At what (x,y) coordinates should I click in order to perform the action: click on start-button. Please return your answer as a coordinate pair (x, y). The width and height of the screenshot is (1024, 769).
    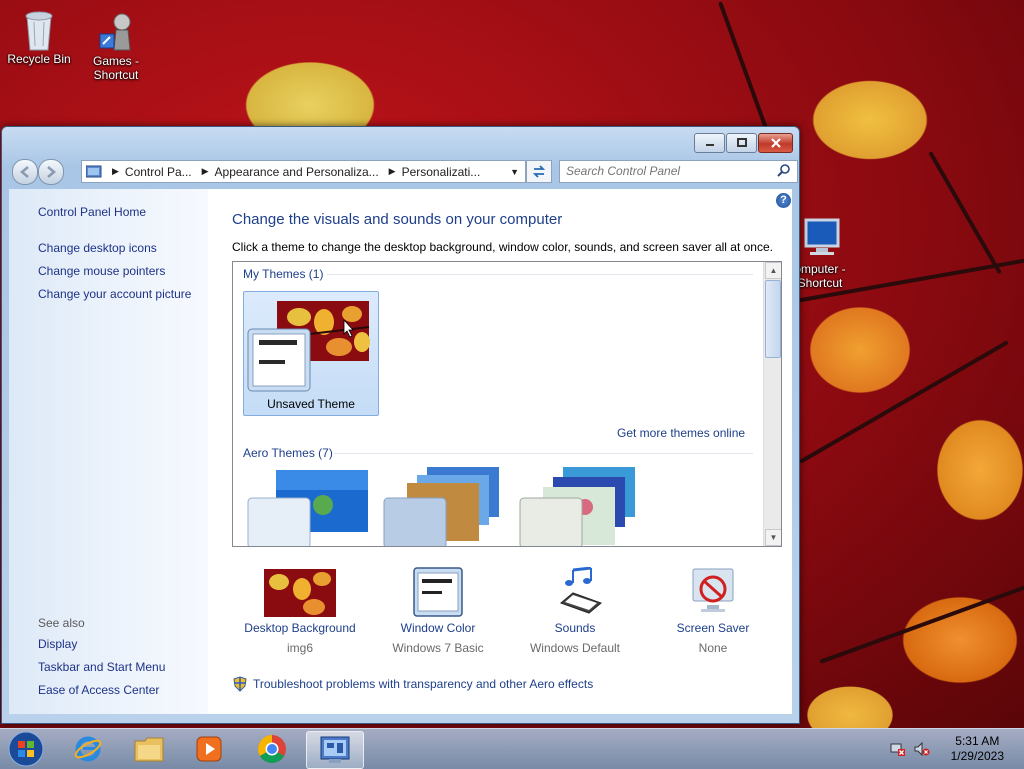
    Looking at the image, I should click on (26, 749).